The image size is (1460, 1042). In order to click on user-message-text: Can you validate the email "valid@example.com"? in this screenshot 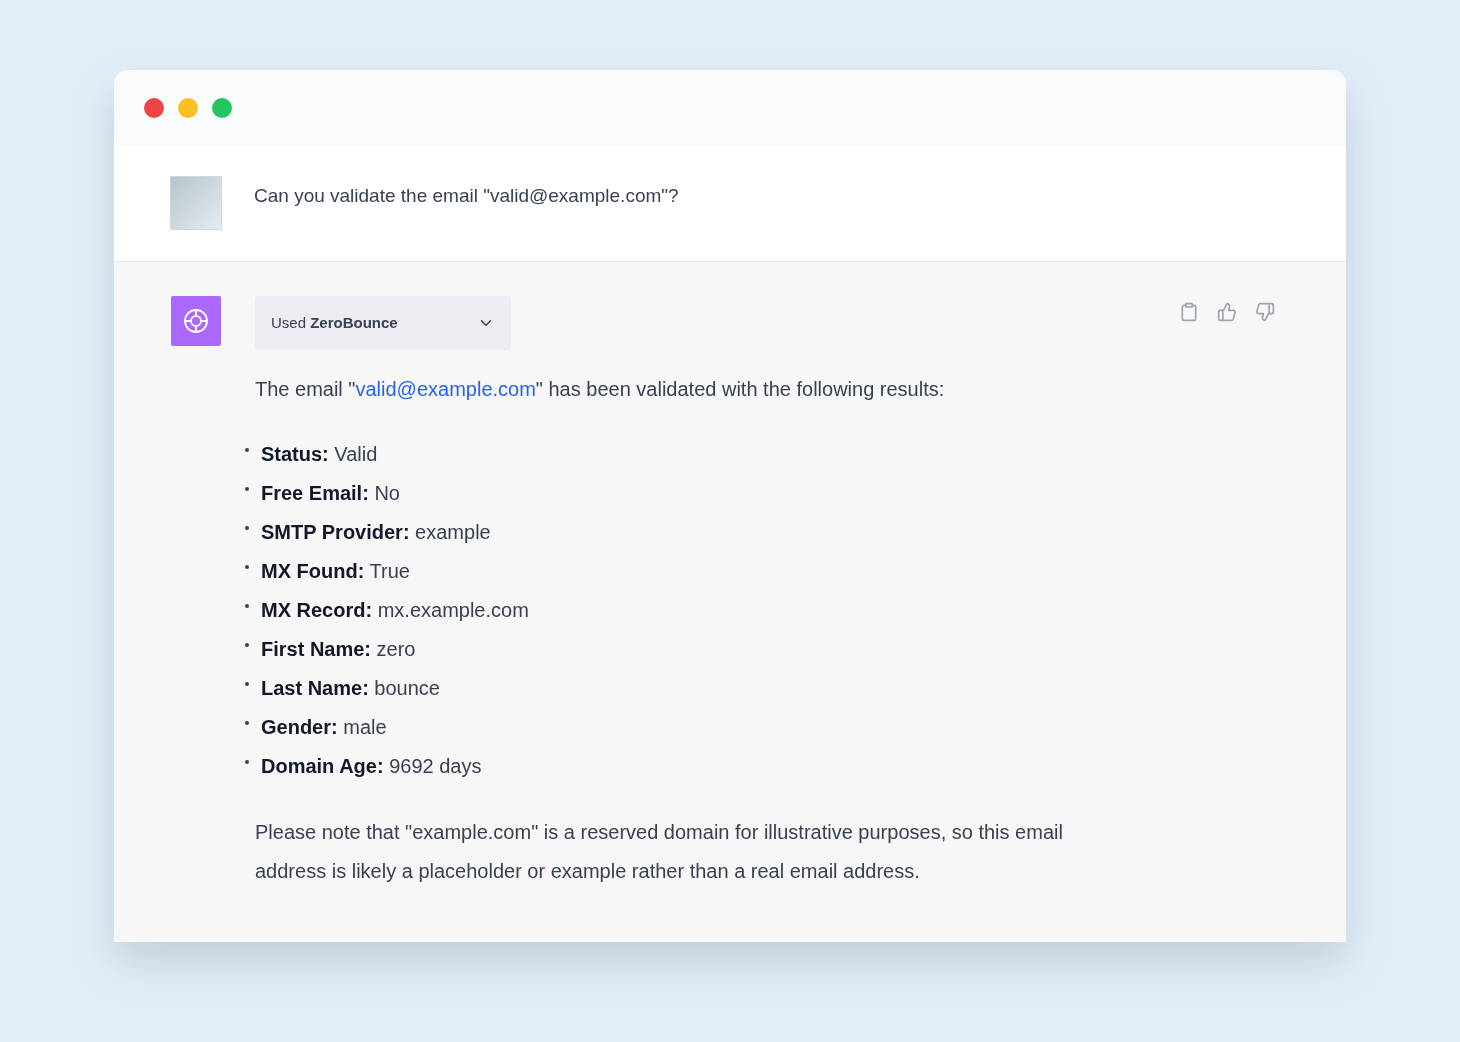, I will do `click(466, 196)`.